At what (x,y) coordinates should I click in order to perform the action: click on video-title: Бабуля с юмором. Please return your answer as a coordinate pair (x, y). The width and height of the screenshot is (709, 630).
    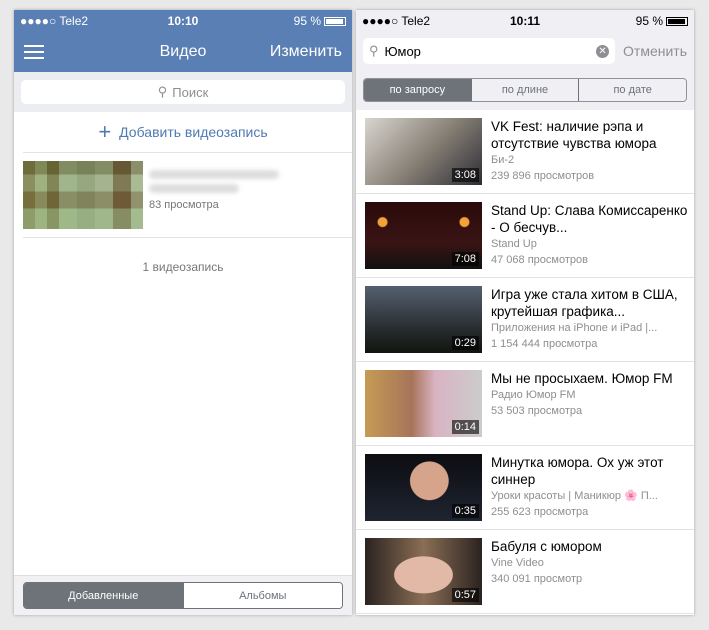
    Looking at the image, I should click on (546, 546).